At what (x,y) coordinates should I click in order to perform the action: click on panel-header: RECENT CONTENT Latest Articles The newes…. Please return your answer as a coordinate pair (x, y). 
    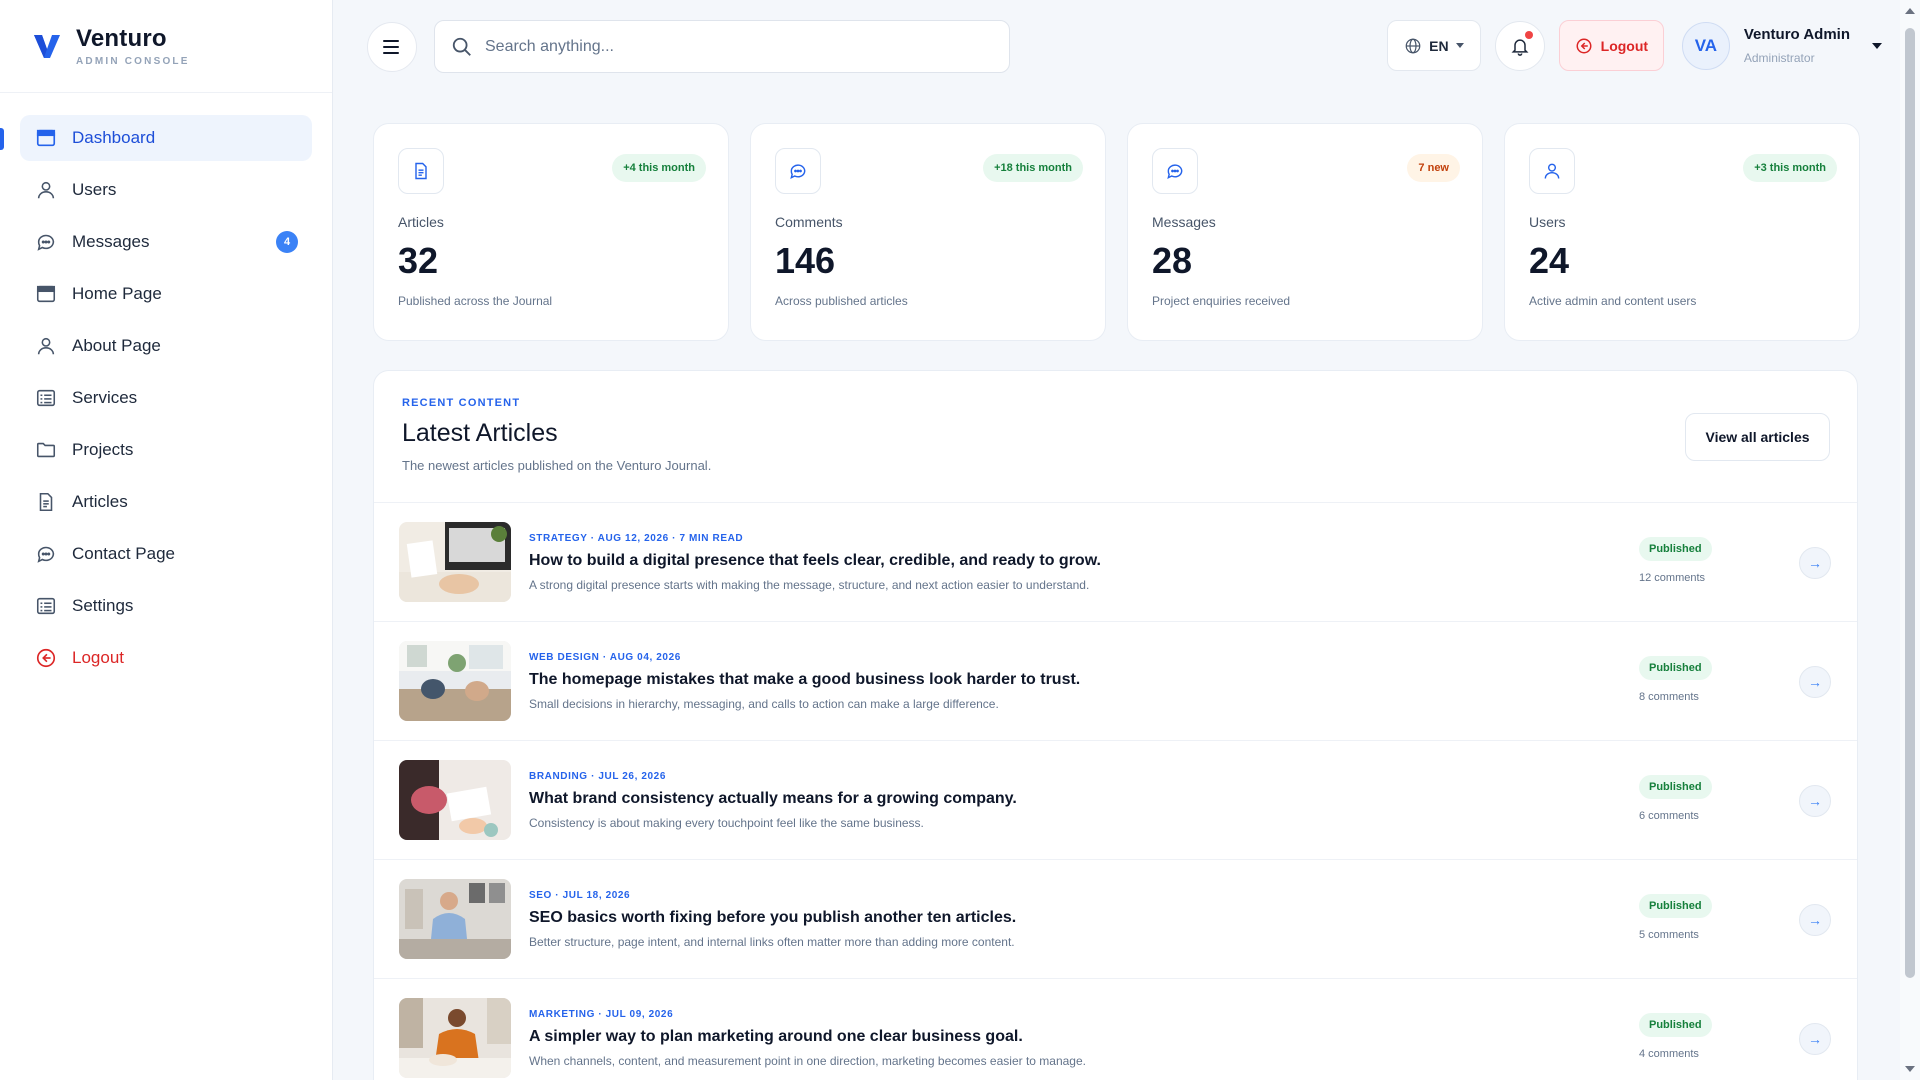
    Looking at the image, I should click on (1115, 437).